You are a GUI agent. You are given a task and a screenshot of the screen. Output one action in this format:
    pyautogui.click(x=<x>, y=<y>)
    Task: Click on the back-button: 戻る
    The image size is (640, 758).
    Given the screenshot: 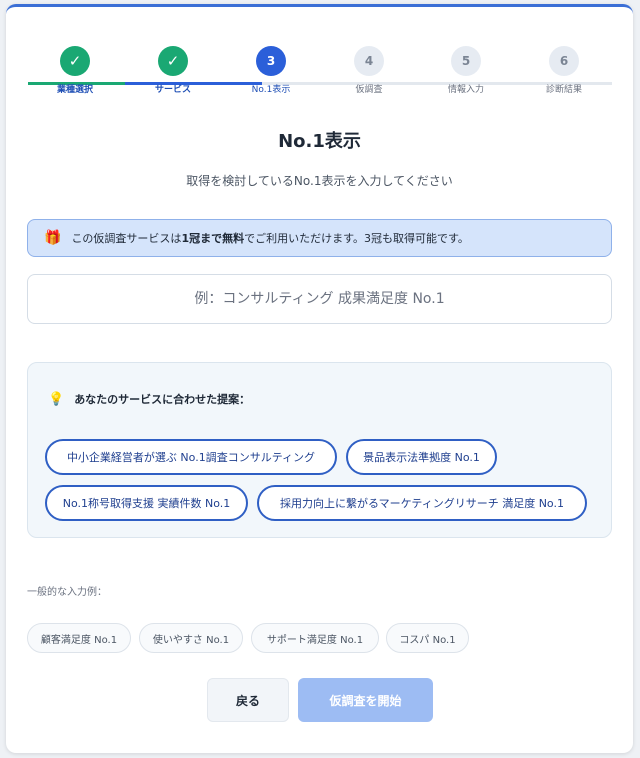 What is the action you would take?
    pyautogui.click(x=248, y=700)
    